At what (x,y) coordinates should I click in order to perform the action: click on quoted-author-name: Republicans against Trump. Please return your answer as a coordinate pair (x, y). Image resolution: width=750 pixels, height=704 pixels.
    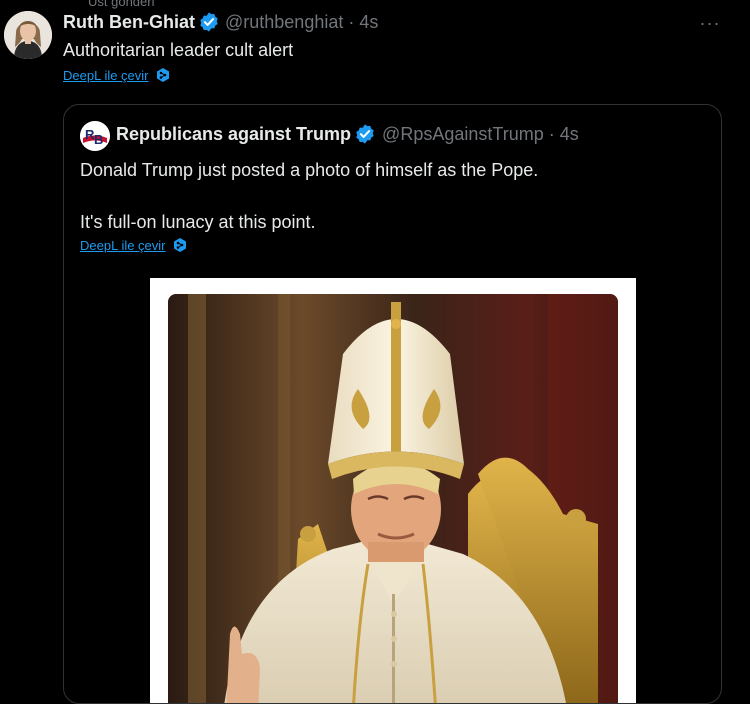
    Looking at the image, I should click on (233, 134).